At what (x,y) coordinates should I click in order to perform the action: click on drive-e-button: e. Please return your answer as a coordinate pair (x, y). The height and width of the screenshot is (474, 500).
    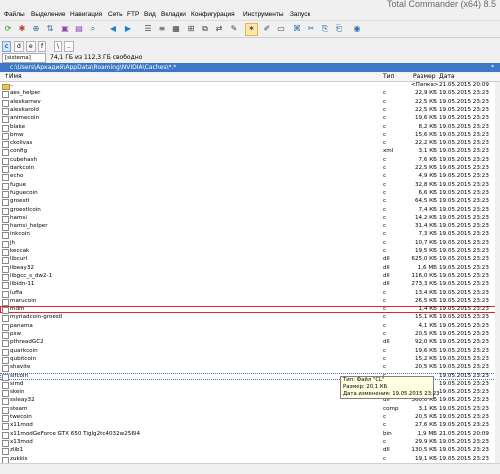
    Looking at the image, I should click on (31, 46).